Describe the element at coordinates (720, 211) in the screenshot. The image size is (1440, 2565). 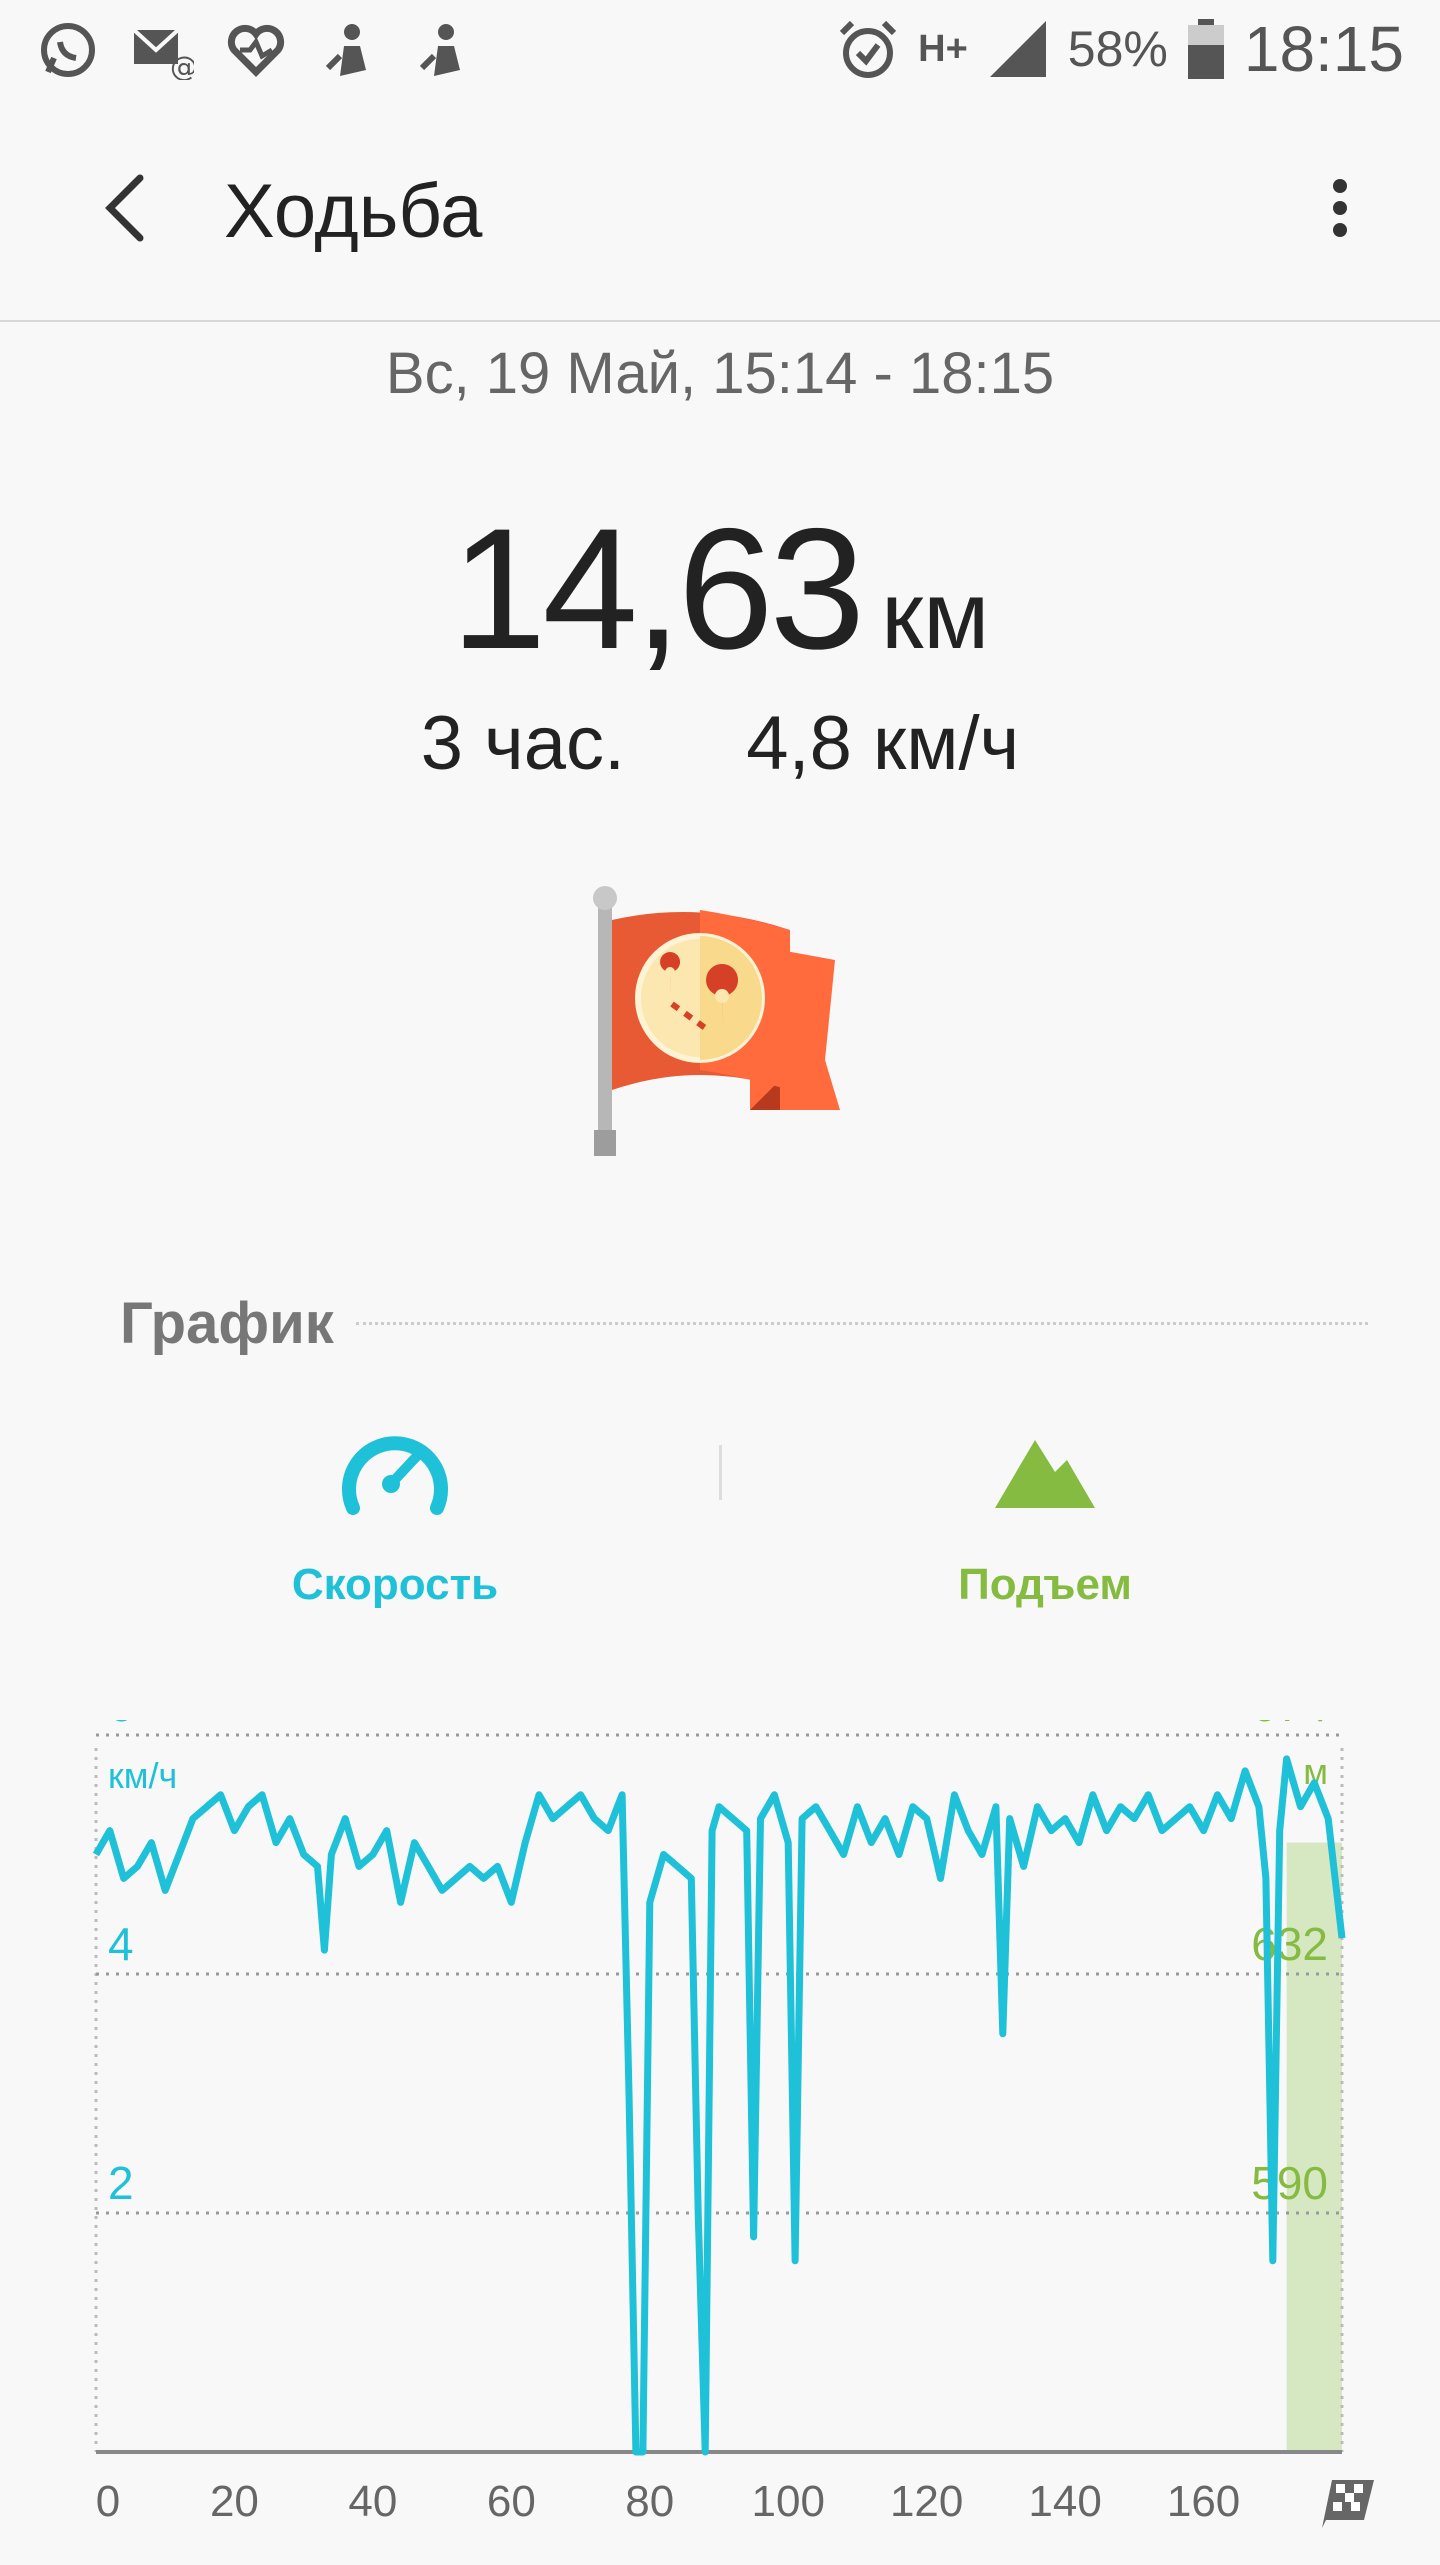
I see `app-bar: Ходьба` at that location.